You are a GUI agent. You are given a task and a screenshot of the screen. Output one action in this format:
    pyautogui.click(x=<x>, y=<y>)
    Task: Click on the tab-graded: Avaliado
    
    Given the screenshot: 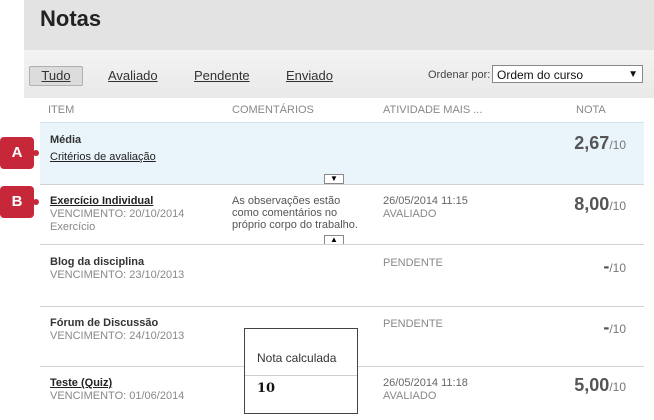 What is the action you would take?
    pyautogui.click(x=133, y=76)
    